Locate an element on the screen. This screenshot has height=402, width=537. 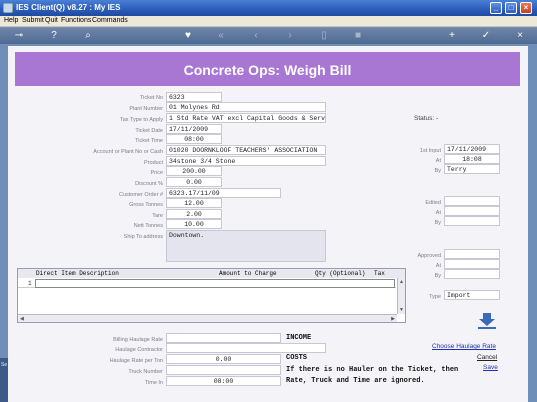
account-field: 01020 DOORNKLOOF TEACHERS' ASSOCIATION is located at coordinates (246, 150).